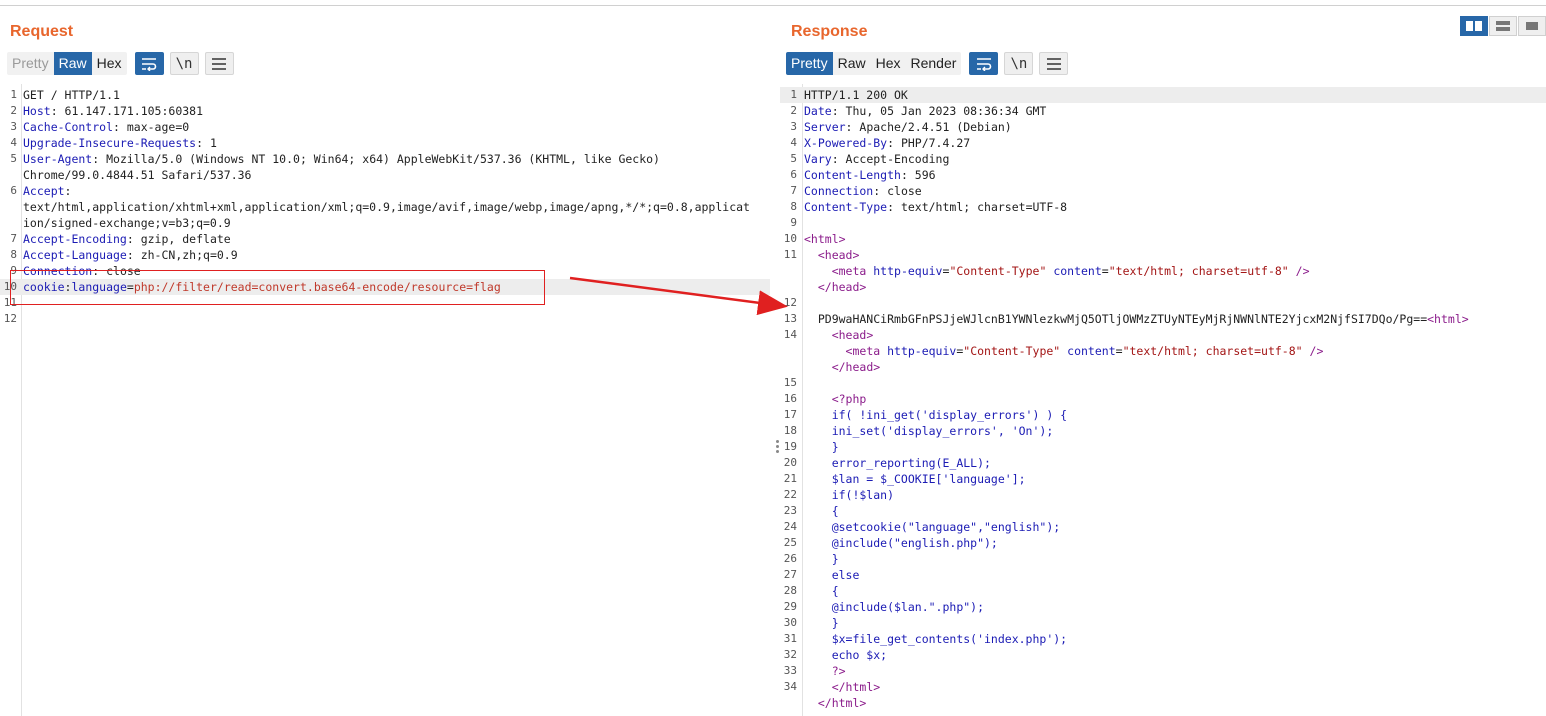 The height and width of the screenshot is (716, 1546). I want to click on code-line: 1 GET / HTTP/1.1, so click(385, 95).